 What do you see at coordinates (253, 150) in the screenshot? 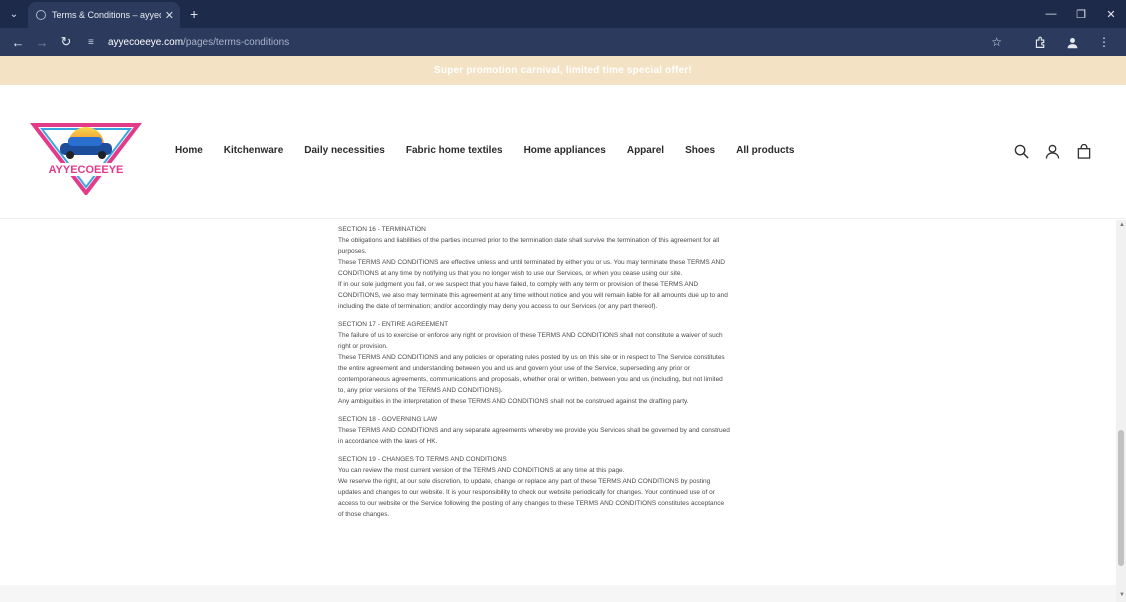
I see `nav-kitchenware: Kitchenware` at bounding box center [253, 150].